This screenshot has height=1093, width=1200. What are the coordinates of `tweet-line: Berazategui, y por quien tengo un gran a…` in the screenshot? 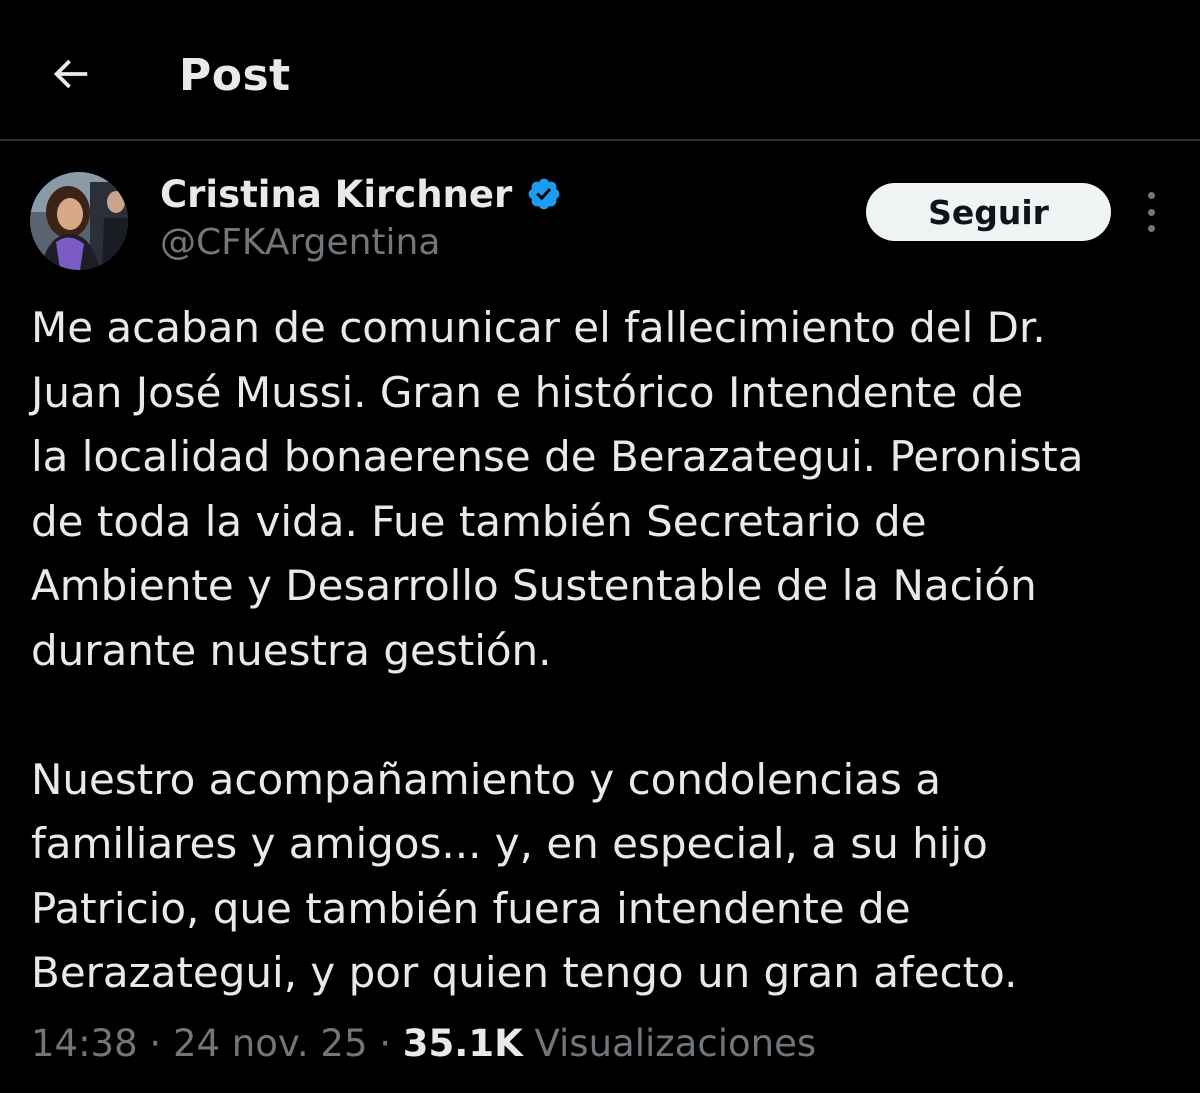 It's located at (524, 972).